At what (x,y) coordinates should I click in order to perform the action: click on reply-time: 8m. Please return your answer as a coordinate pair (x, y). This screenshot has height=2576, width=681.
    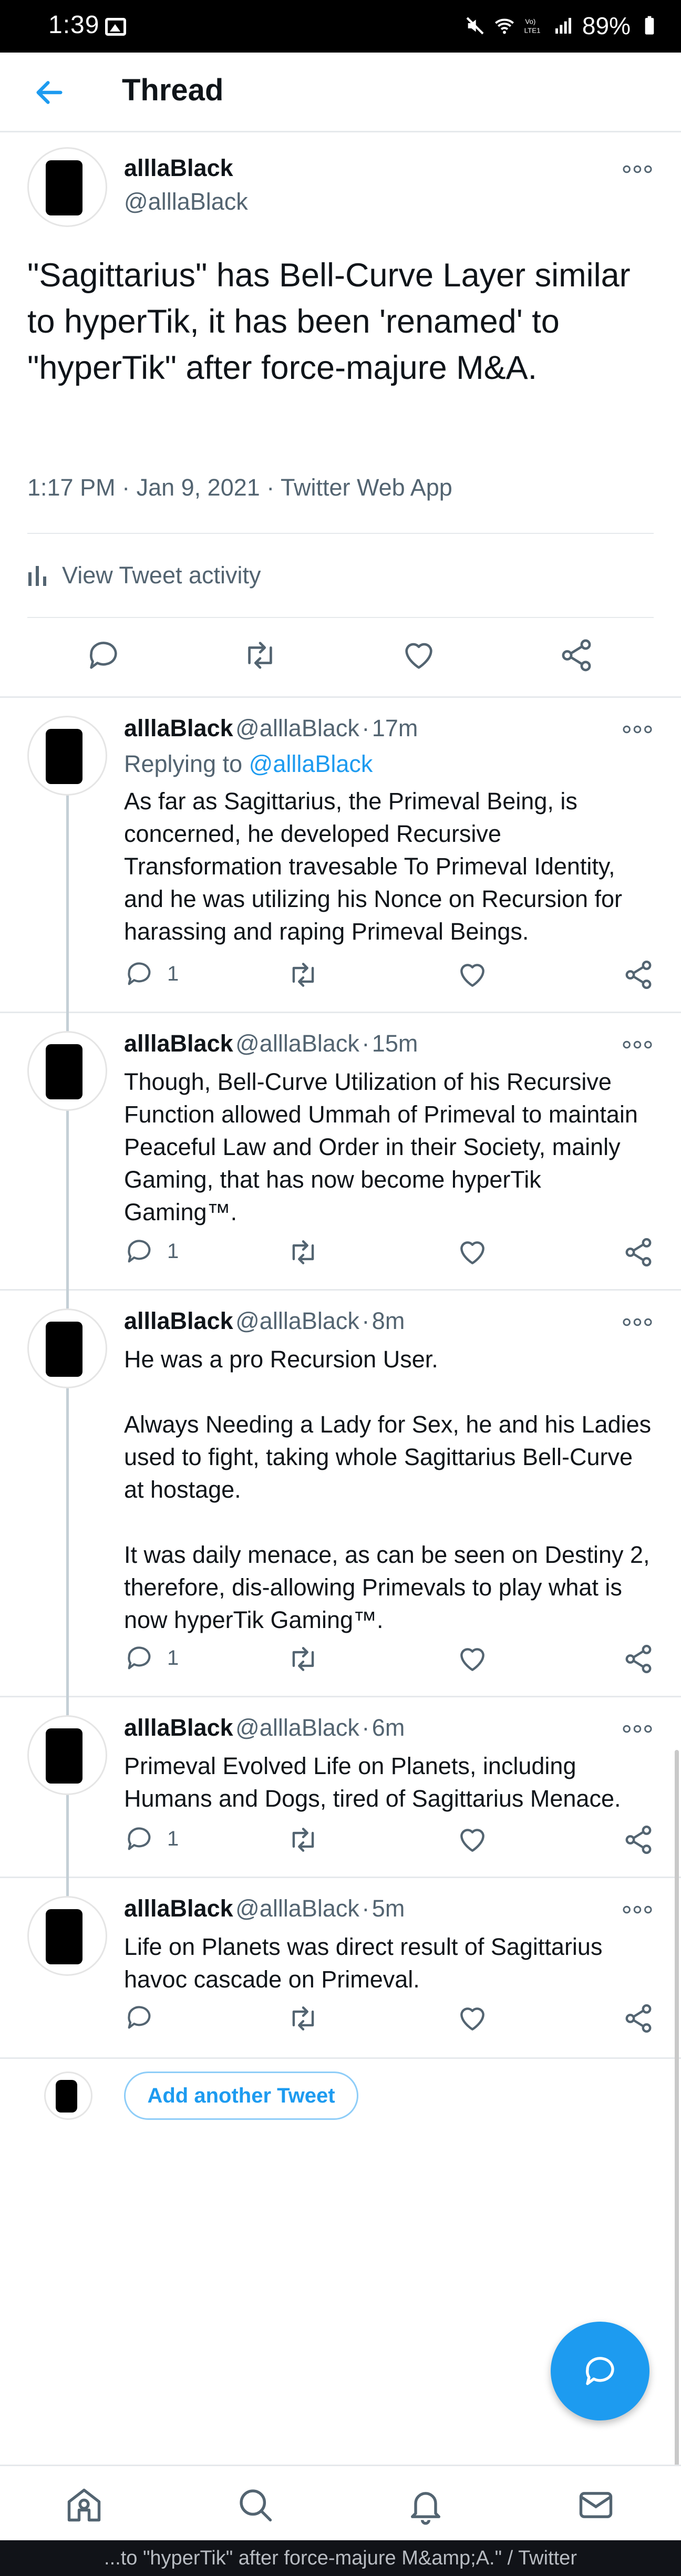
    Looking at the image, I should click on (388, 1321).